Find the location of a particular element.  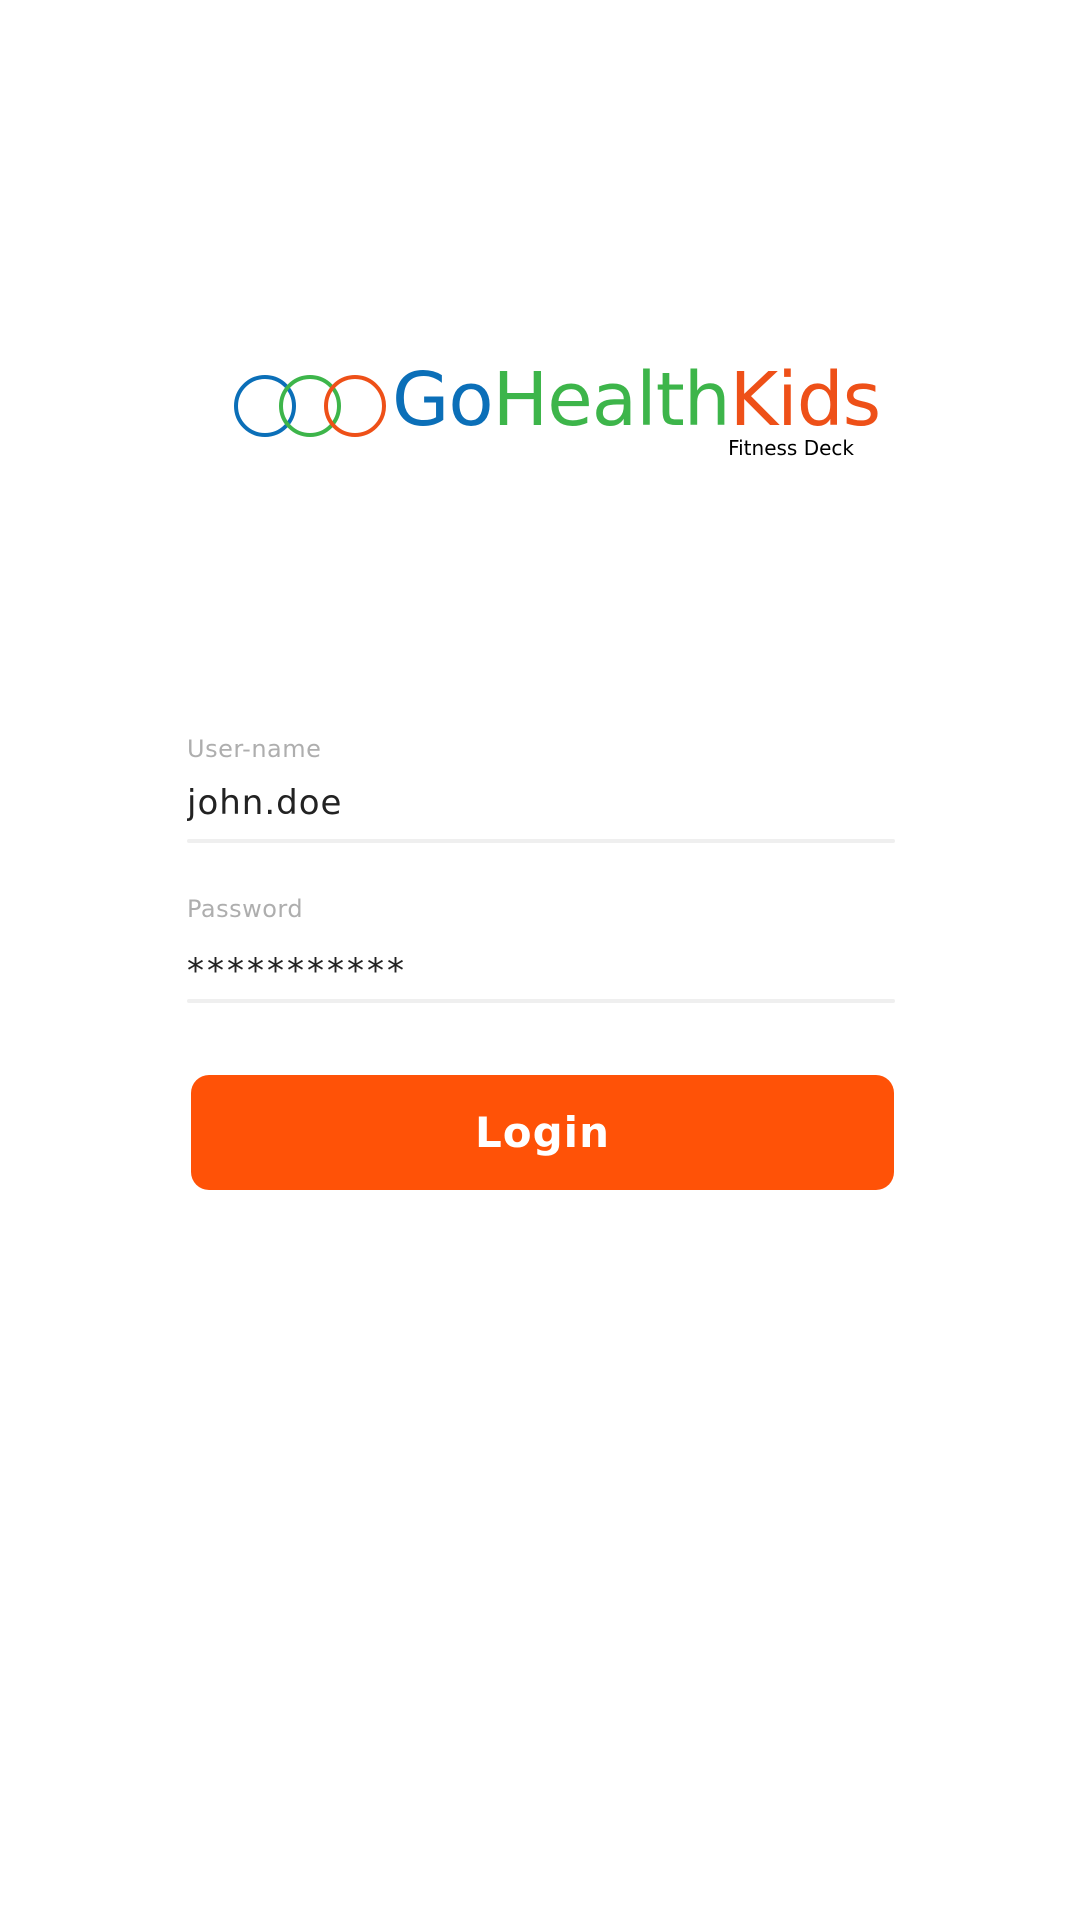

login-button: Login is located at coordinates (542, 1132).